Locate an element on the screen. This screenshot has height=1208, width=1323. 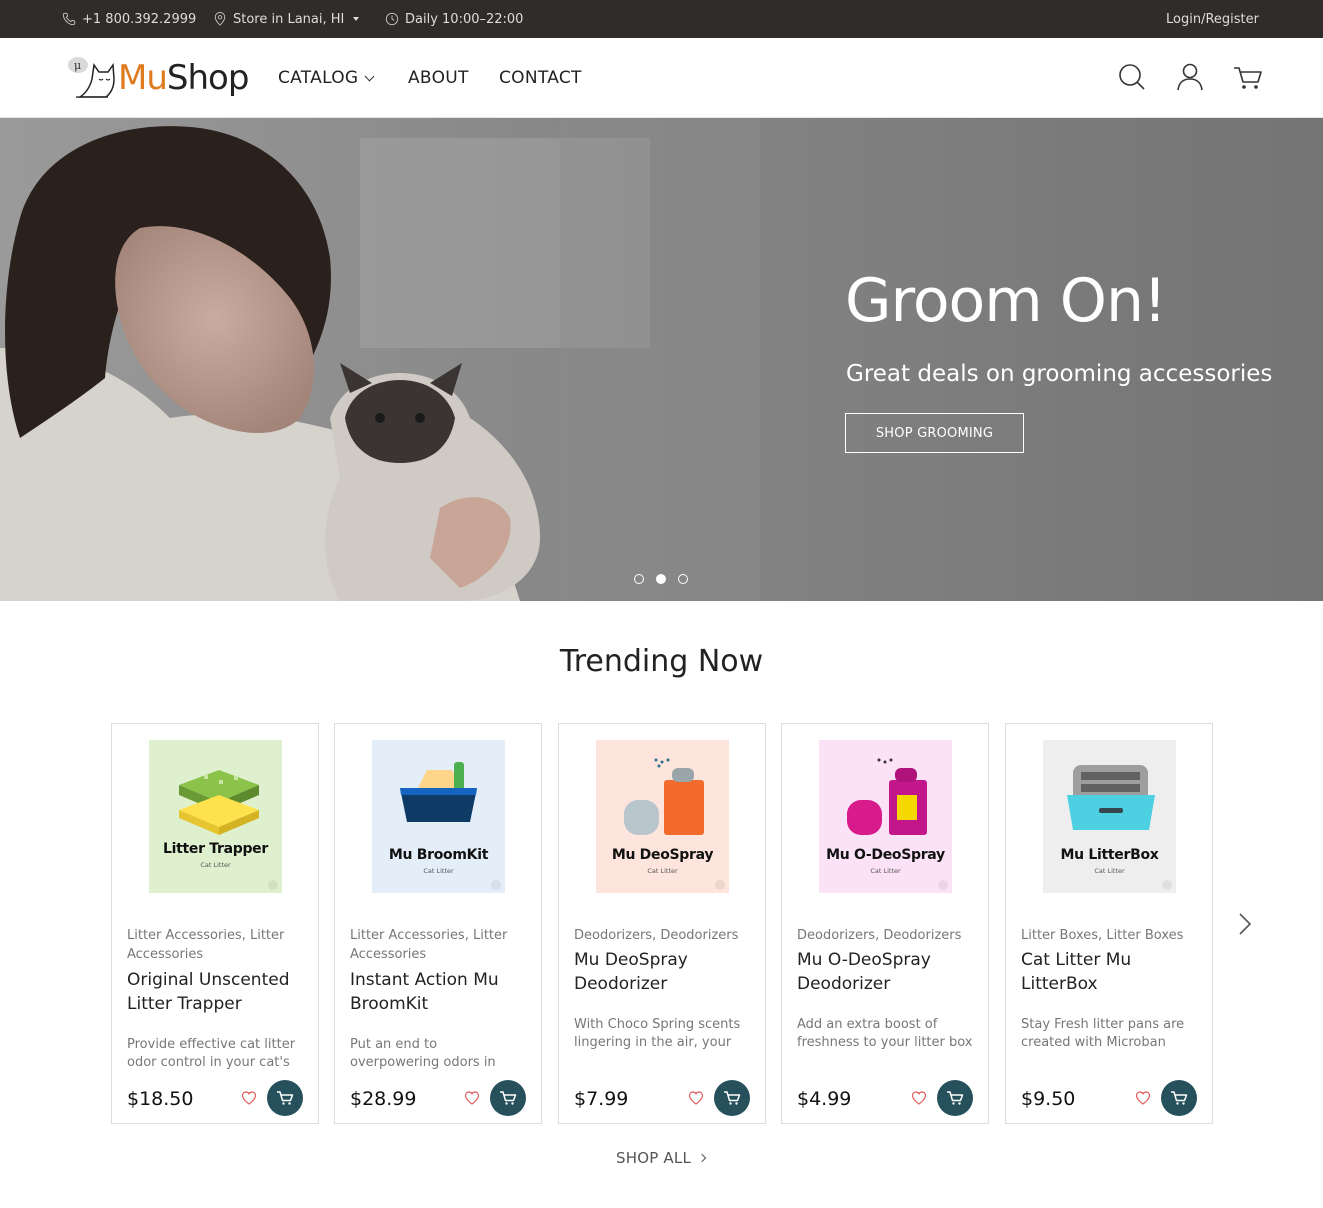
phone-number: +1 800.392.2999 is located at coordinates (139, 19).